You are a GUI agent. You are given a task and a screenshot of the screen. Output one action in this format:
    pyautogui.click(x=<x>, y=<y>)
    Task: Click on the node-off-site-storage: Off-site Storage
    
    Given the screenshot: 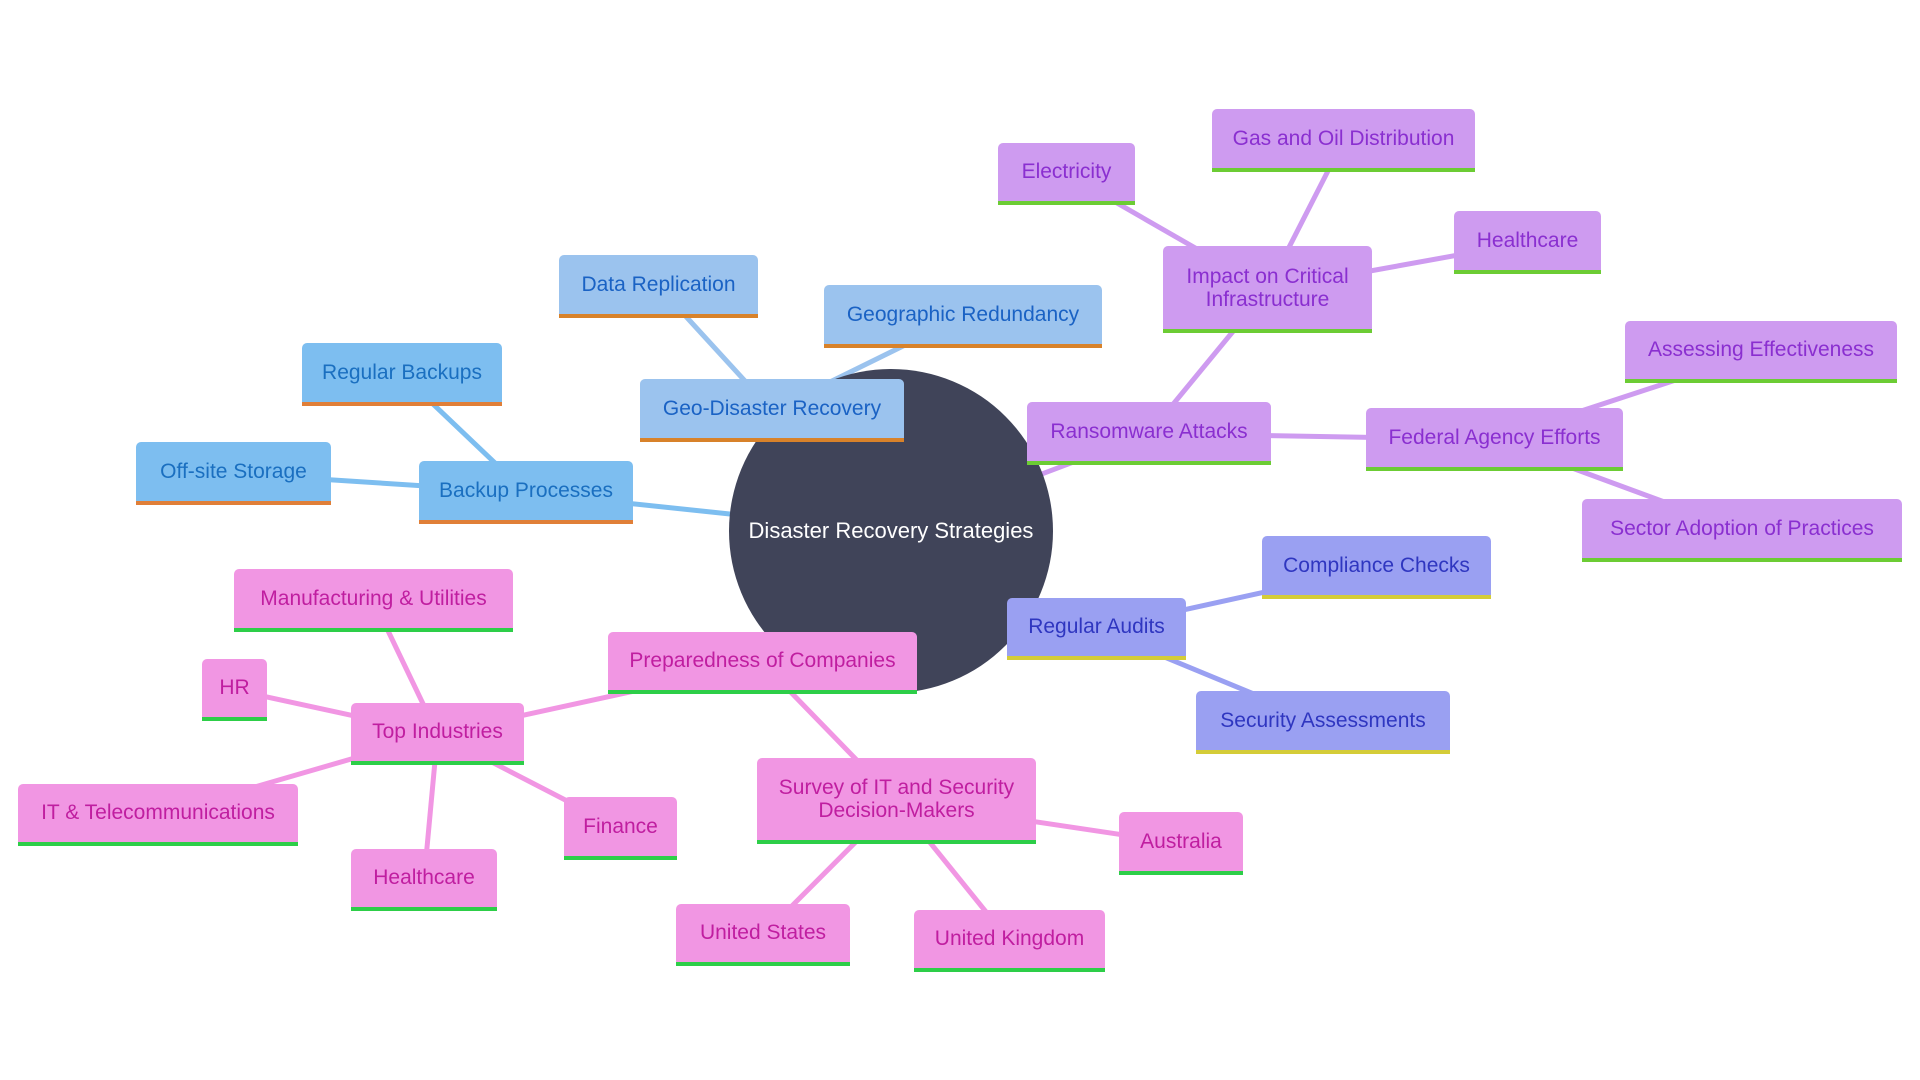 What is the action you would take?
    pyautogui.click(x=233, y=473)
    